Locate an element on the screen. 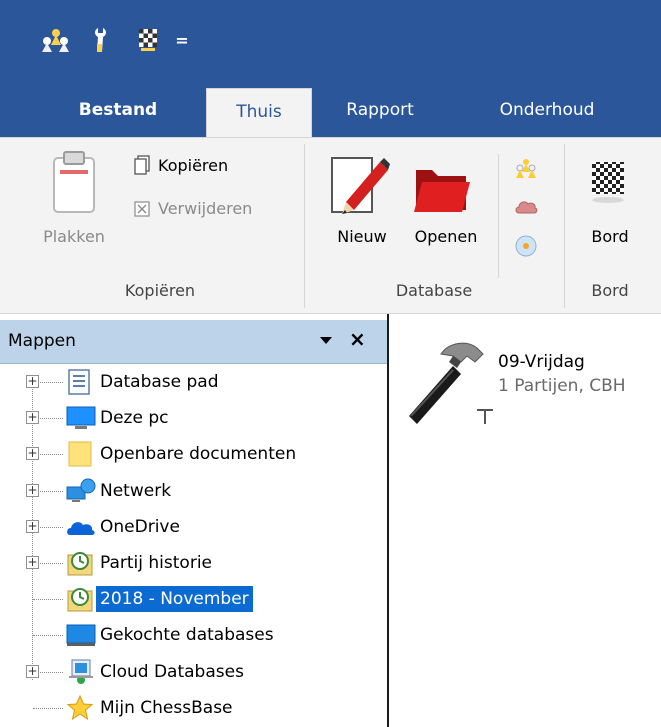 The height and width of the screenshot is (727, 661). database-title: 09-Vrijdag is located at coordinates (541, 362).